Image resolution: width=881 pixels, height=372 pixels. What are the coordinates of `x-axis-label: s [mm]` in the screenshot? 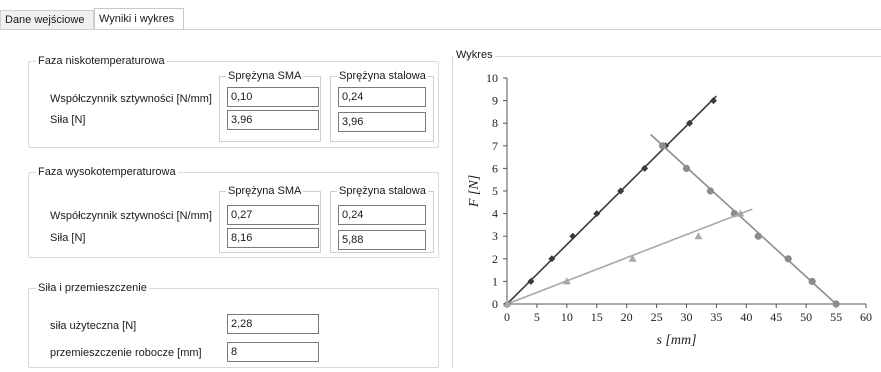 It's located at (676, 340).